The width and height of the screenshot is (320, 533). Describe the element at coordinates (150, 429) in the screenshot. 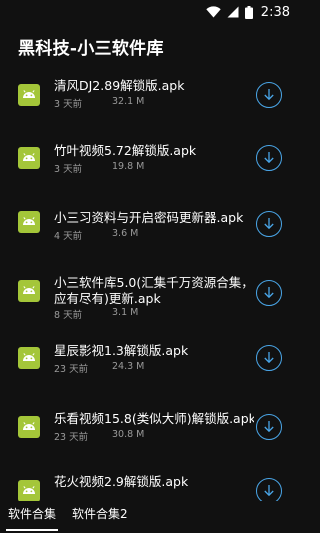

I see `list-item: 乐看视频15.8(类似大师)解锁版.apk 23 天前 30.8 M` at that location.